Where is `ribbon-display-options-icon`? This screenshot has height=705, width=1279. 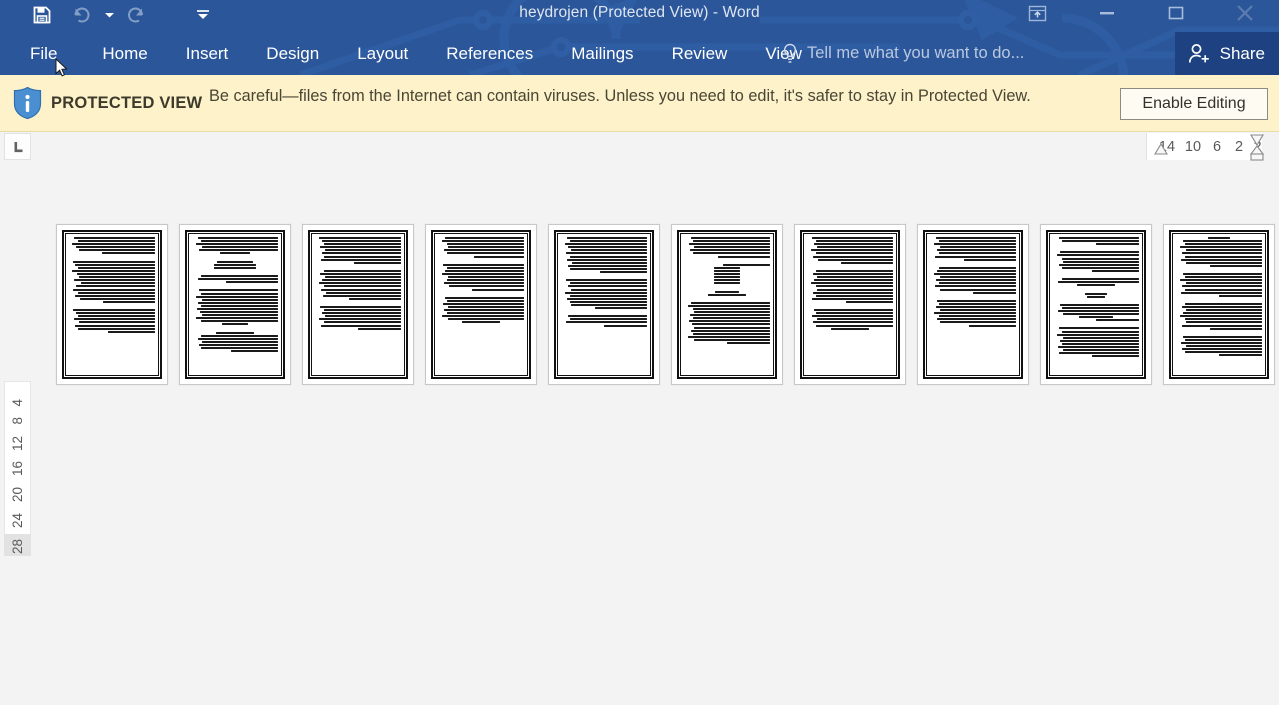
ribbon-display-options-icon is located at coordinates (1037, 13).